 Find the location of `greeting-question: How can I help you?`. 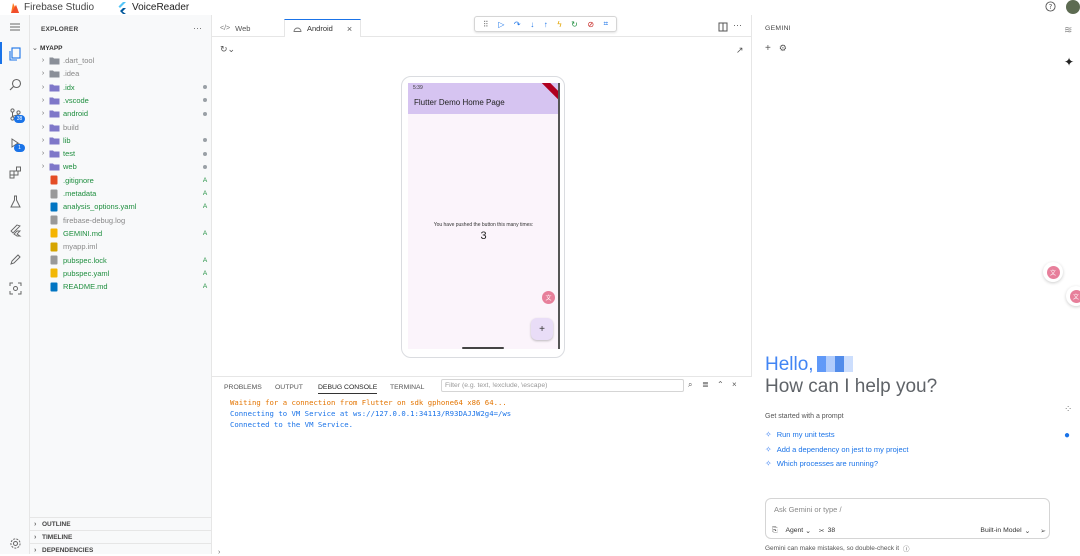

greeting-question: How can I help you? is located at coordinates (851, 387).